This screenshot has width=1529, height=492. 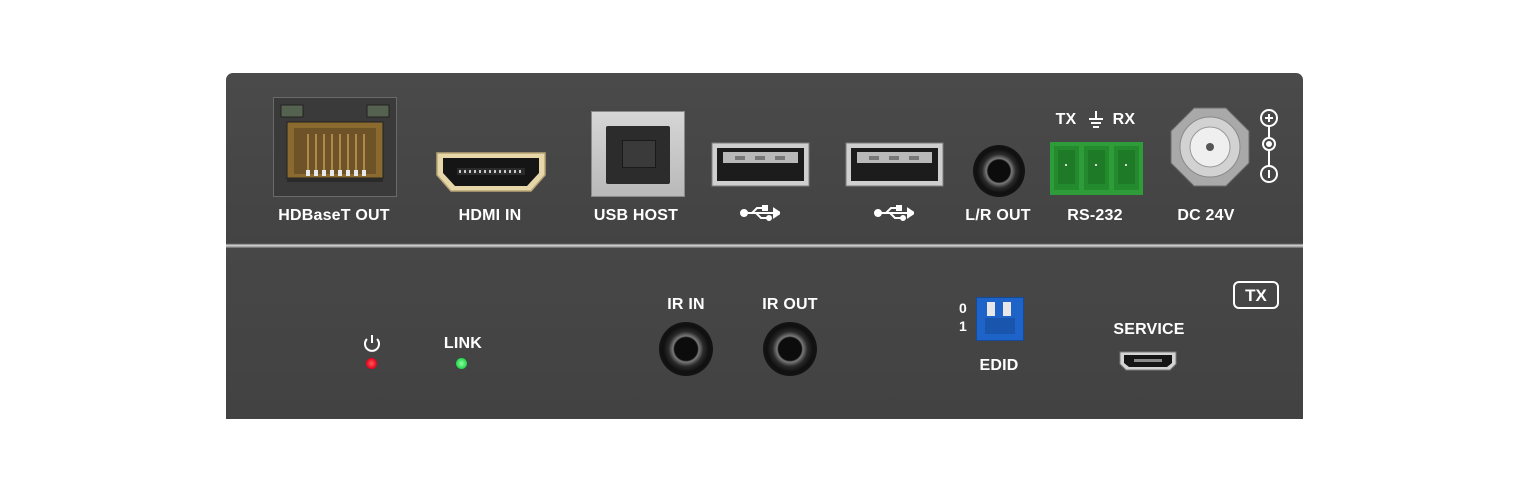 I want to click on hdmi-in-label: HDMI IN, so click(x=490, y=215).